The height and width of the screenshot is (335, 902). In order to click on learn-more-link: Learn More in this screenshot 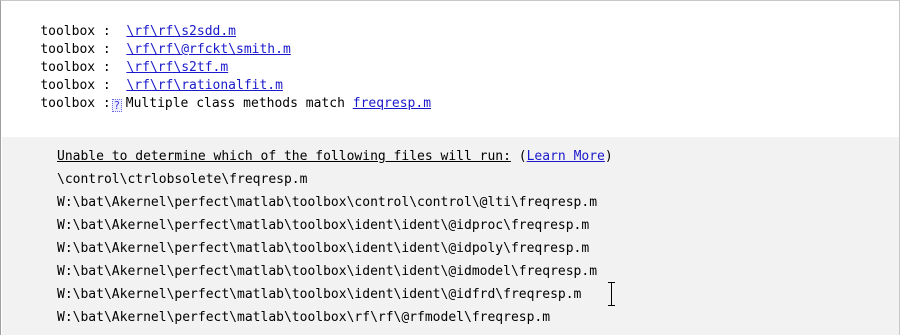, I will do `click(566, 156)`.